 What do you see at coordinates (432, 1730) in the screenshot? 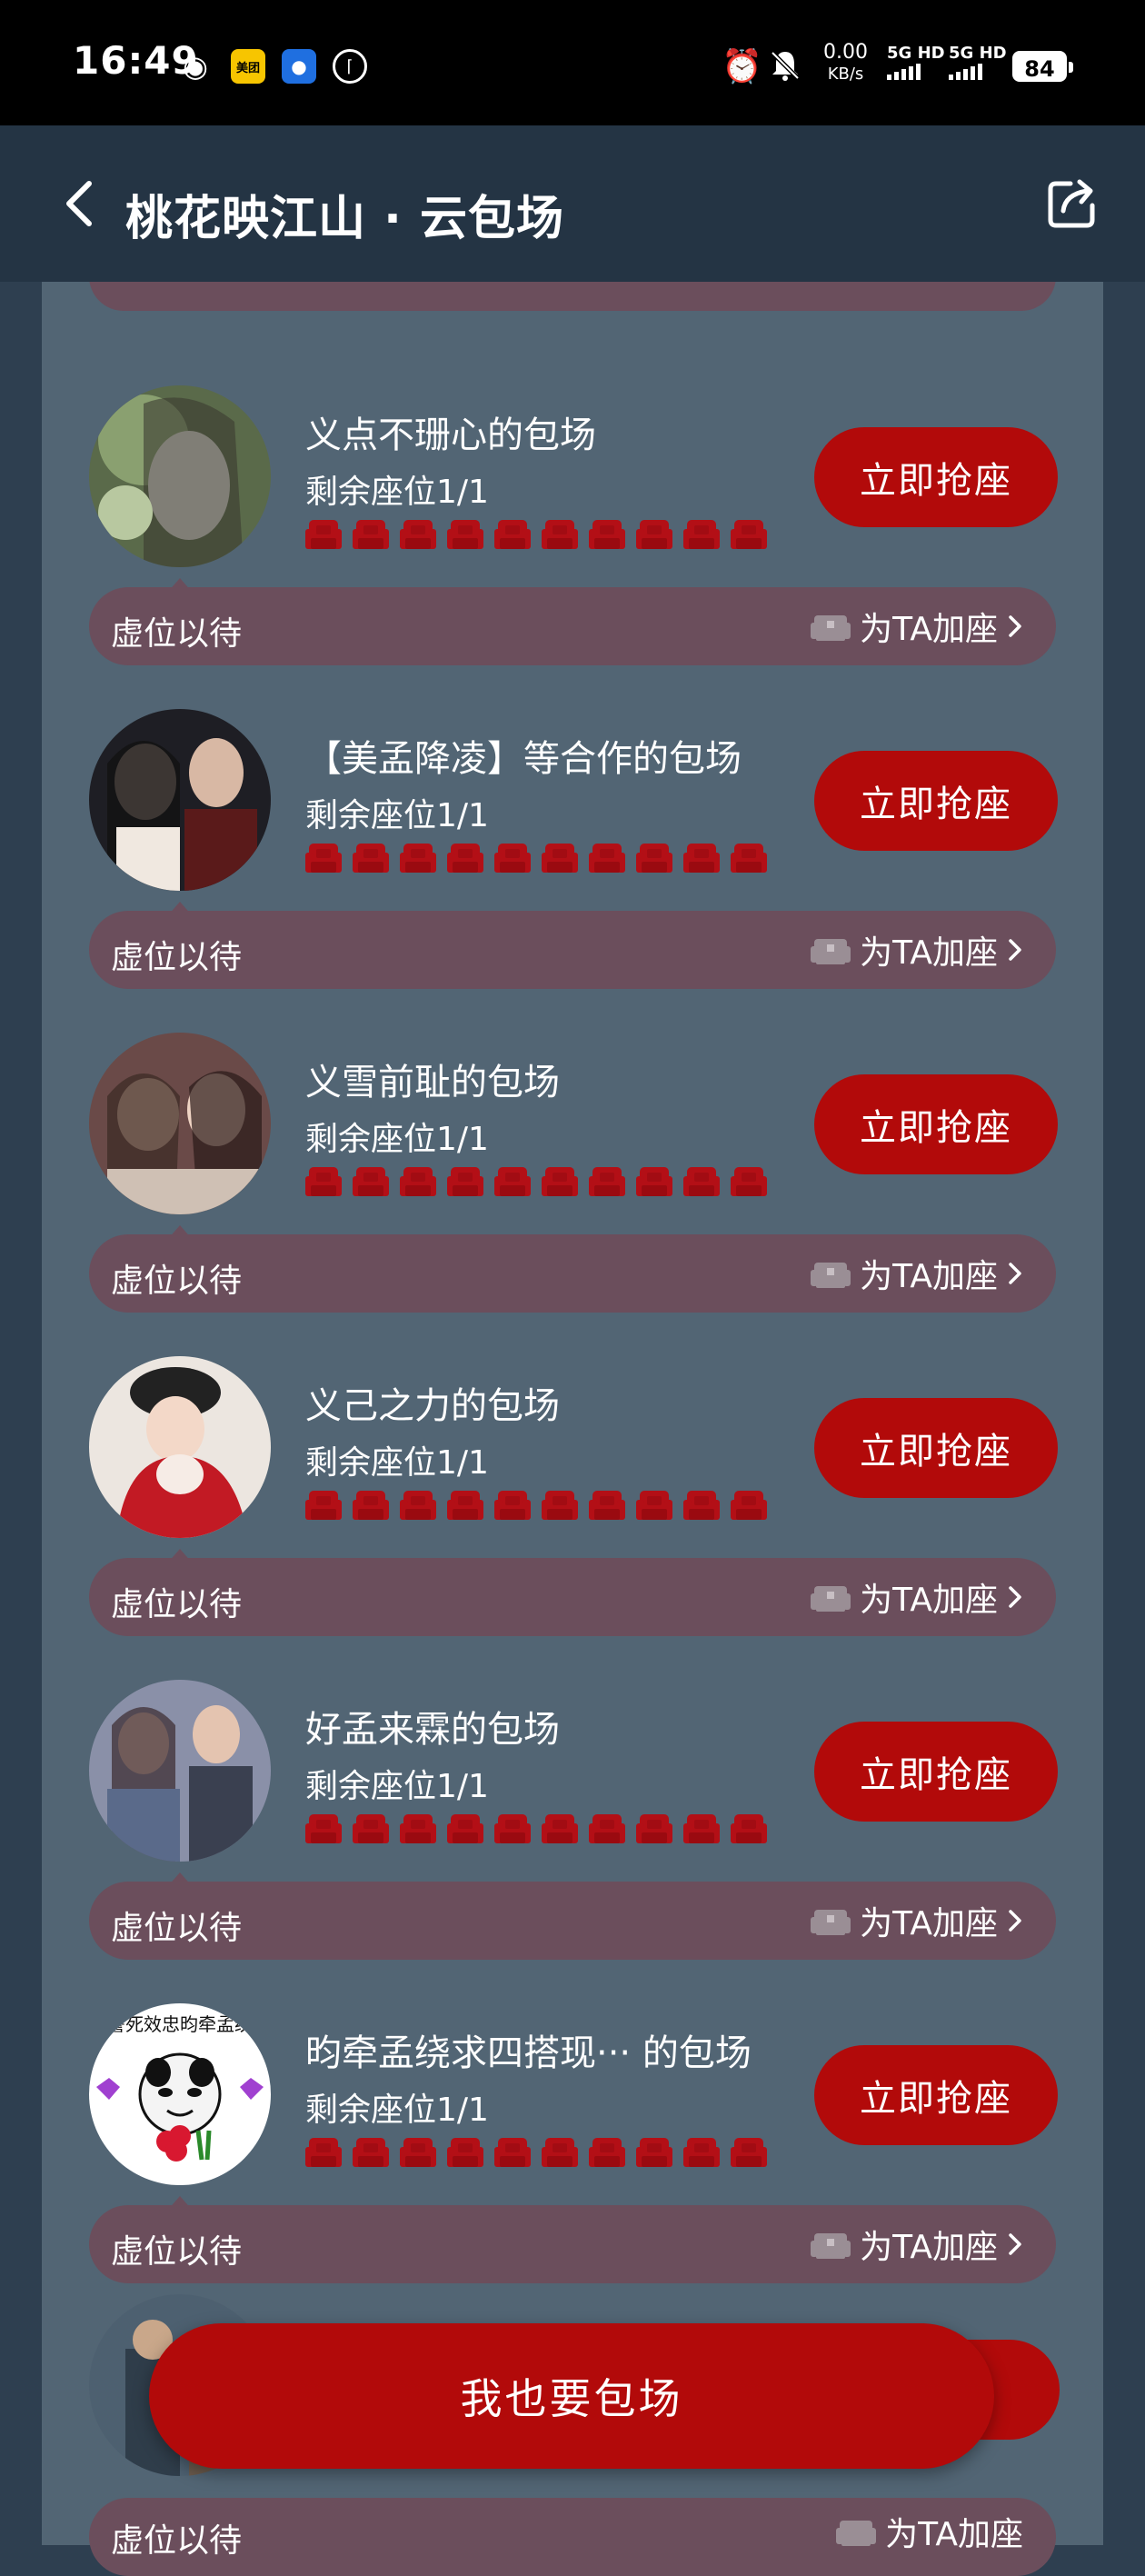
I see `package-title: 好孟来霖的包场` at bounding box center [432, 1730].